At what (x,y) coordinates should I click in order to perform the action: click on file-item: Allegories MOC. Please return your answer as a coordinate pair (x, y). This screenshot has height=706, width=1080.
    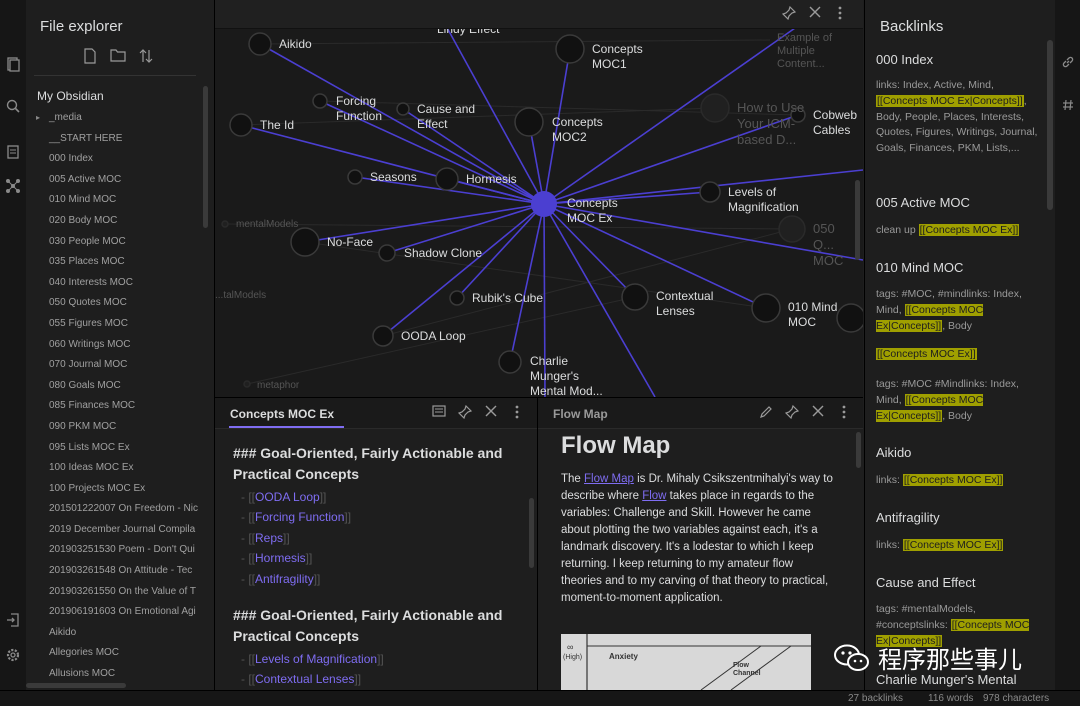
    Looking at the image, I should click on (116, 653).